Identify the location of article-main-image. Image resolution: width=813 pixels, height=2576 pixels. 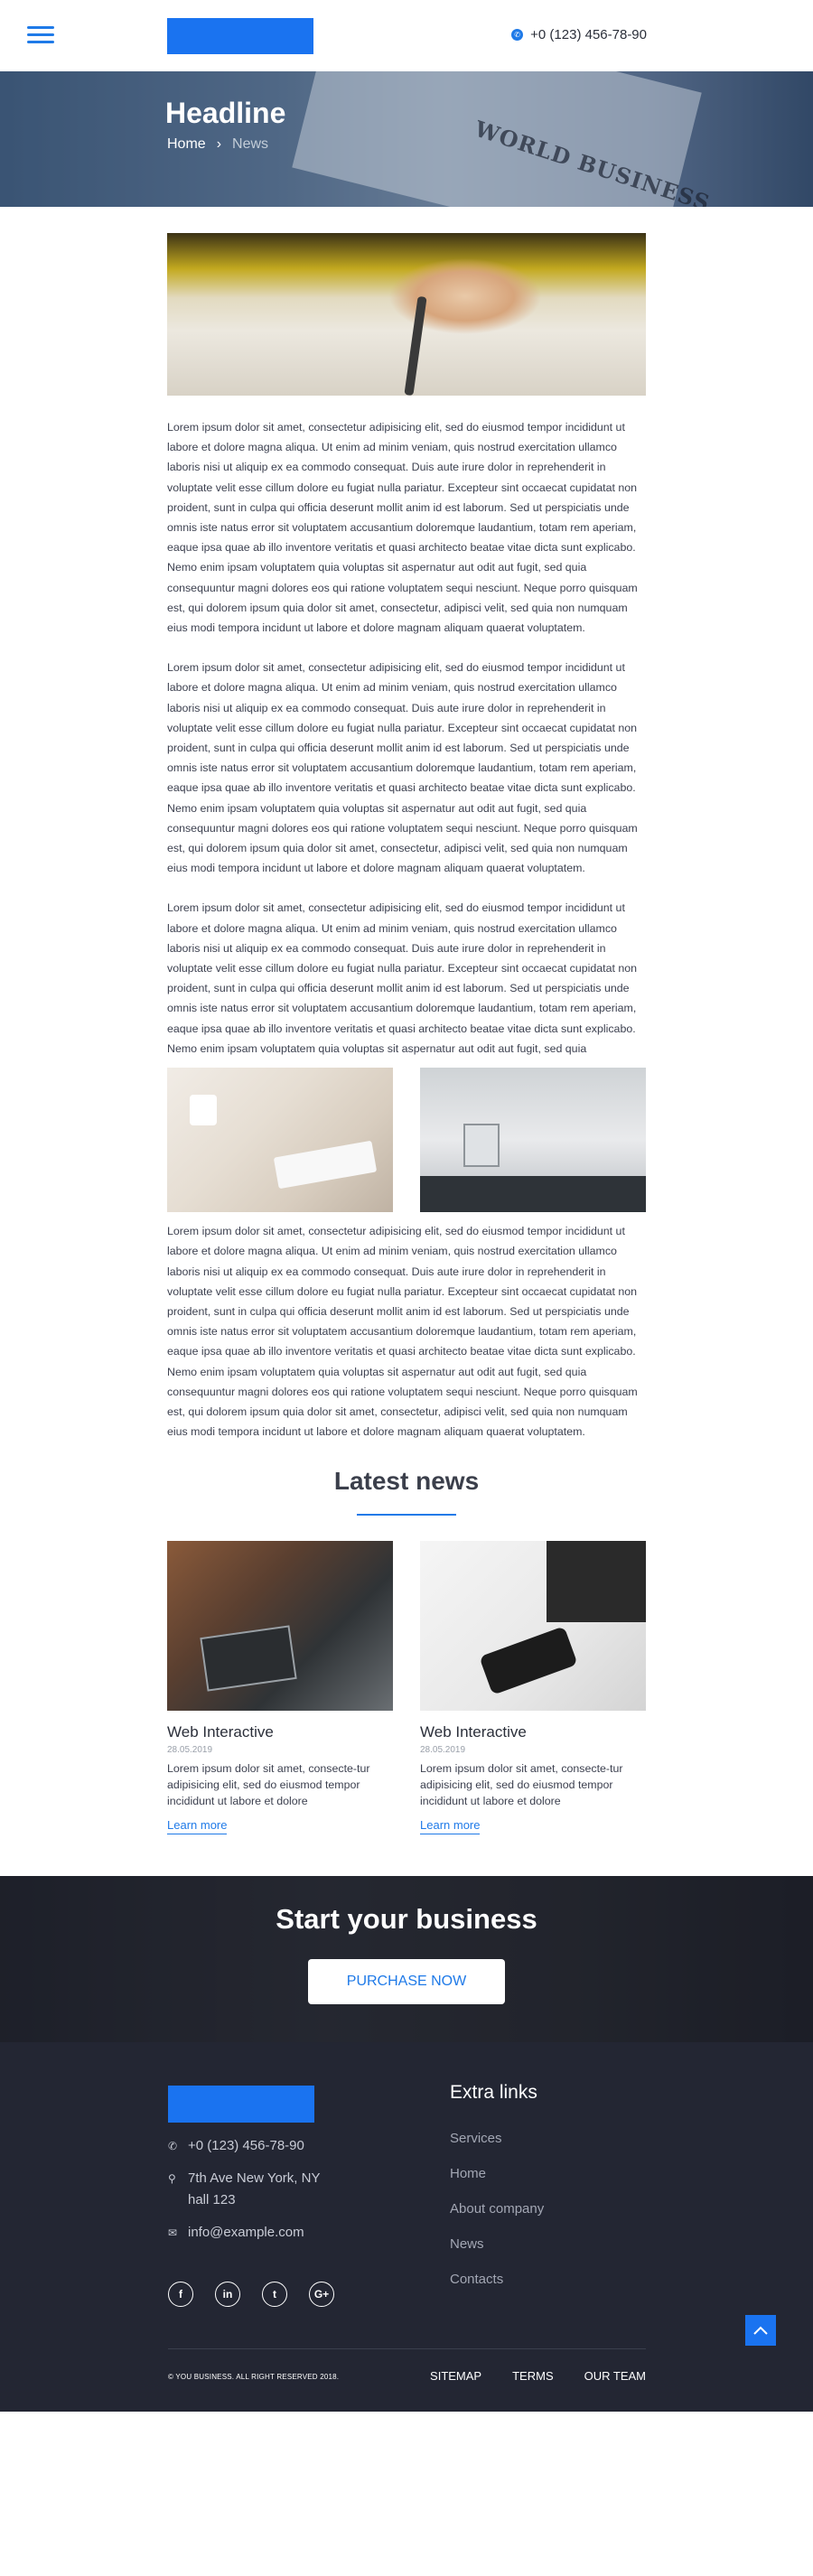
(407, 314).